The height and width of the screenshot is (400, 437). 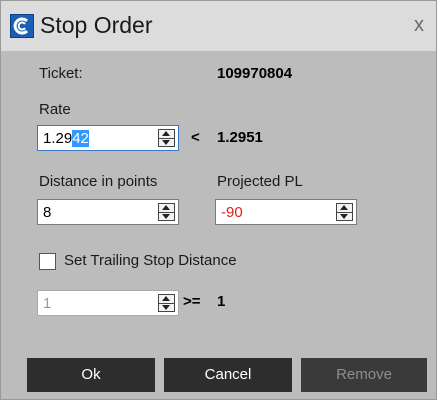 I want to click on trailing-distance-value: 1, so click(x=47, y=303).